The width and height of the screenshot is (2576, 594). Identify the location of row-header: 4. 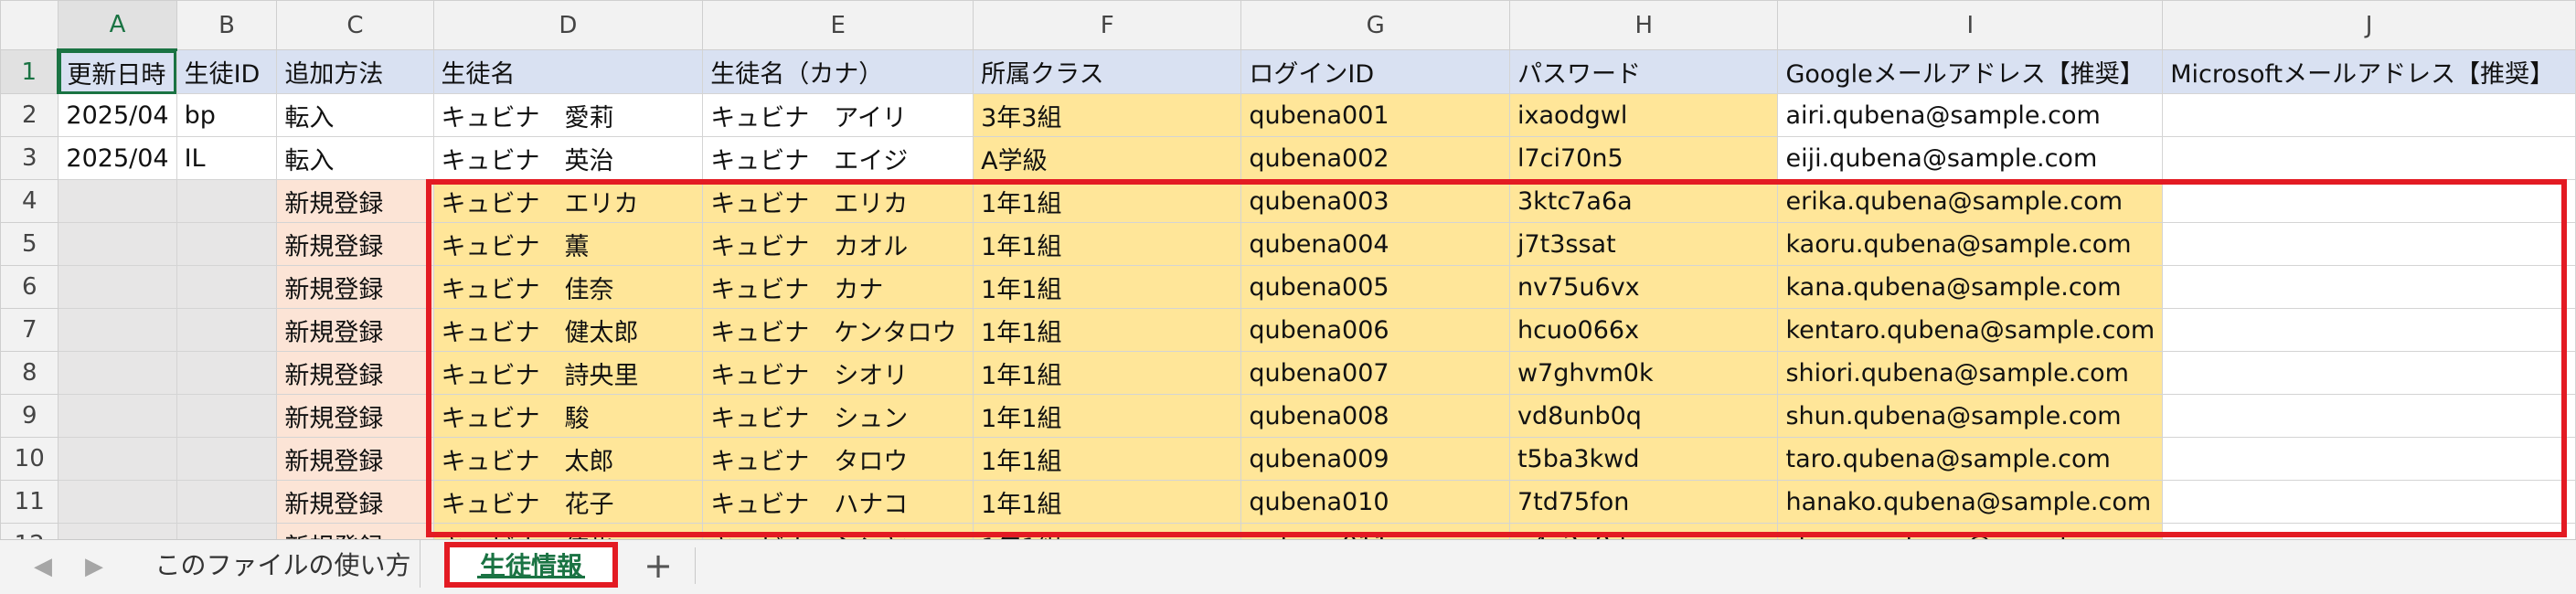
(29, 201).